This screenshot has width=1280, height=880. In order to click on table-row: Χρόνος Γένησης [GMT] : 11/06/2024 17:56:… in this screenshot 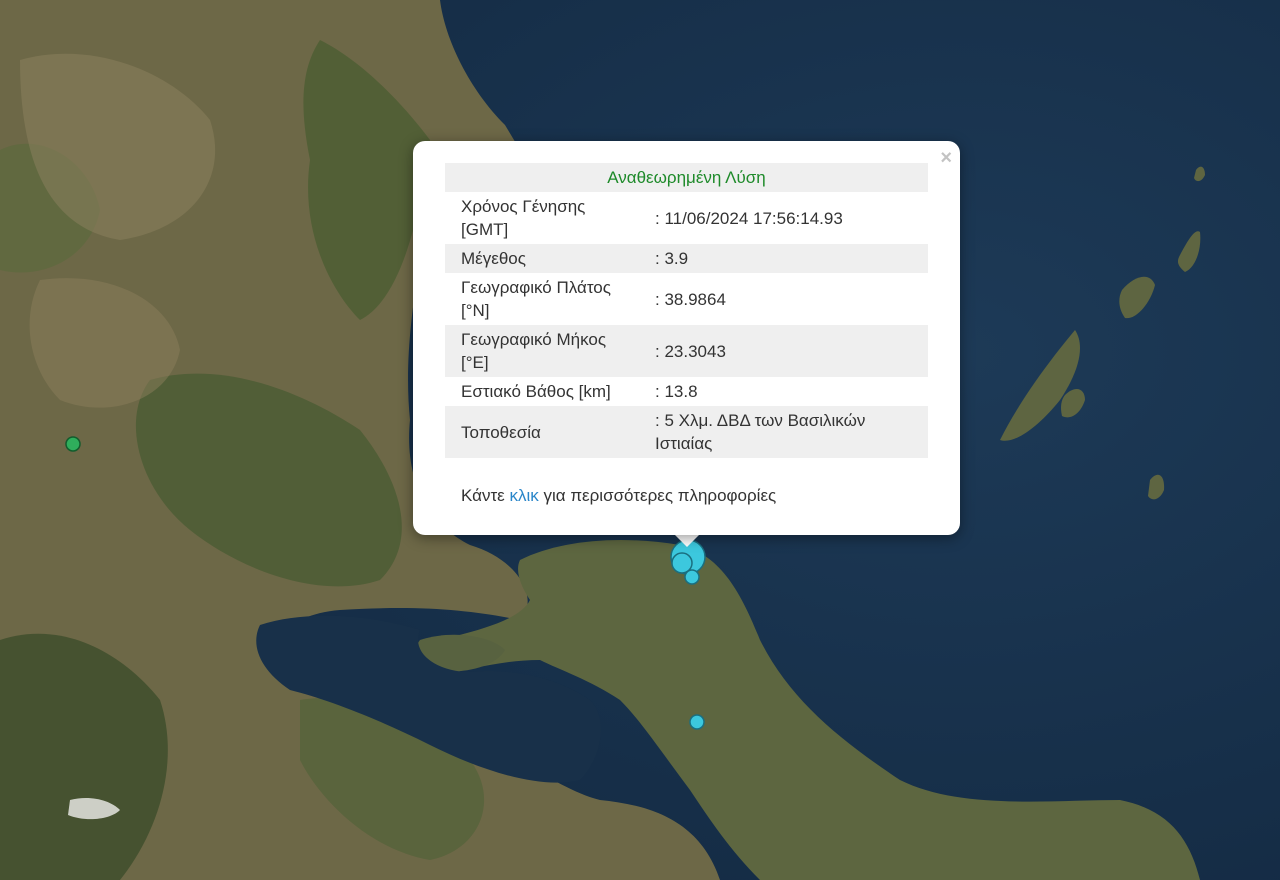, I will do `click(686, 218)`.